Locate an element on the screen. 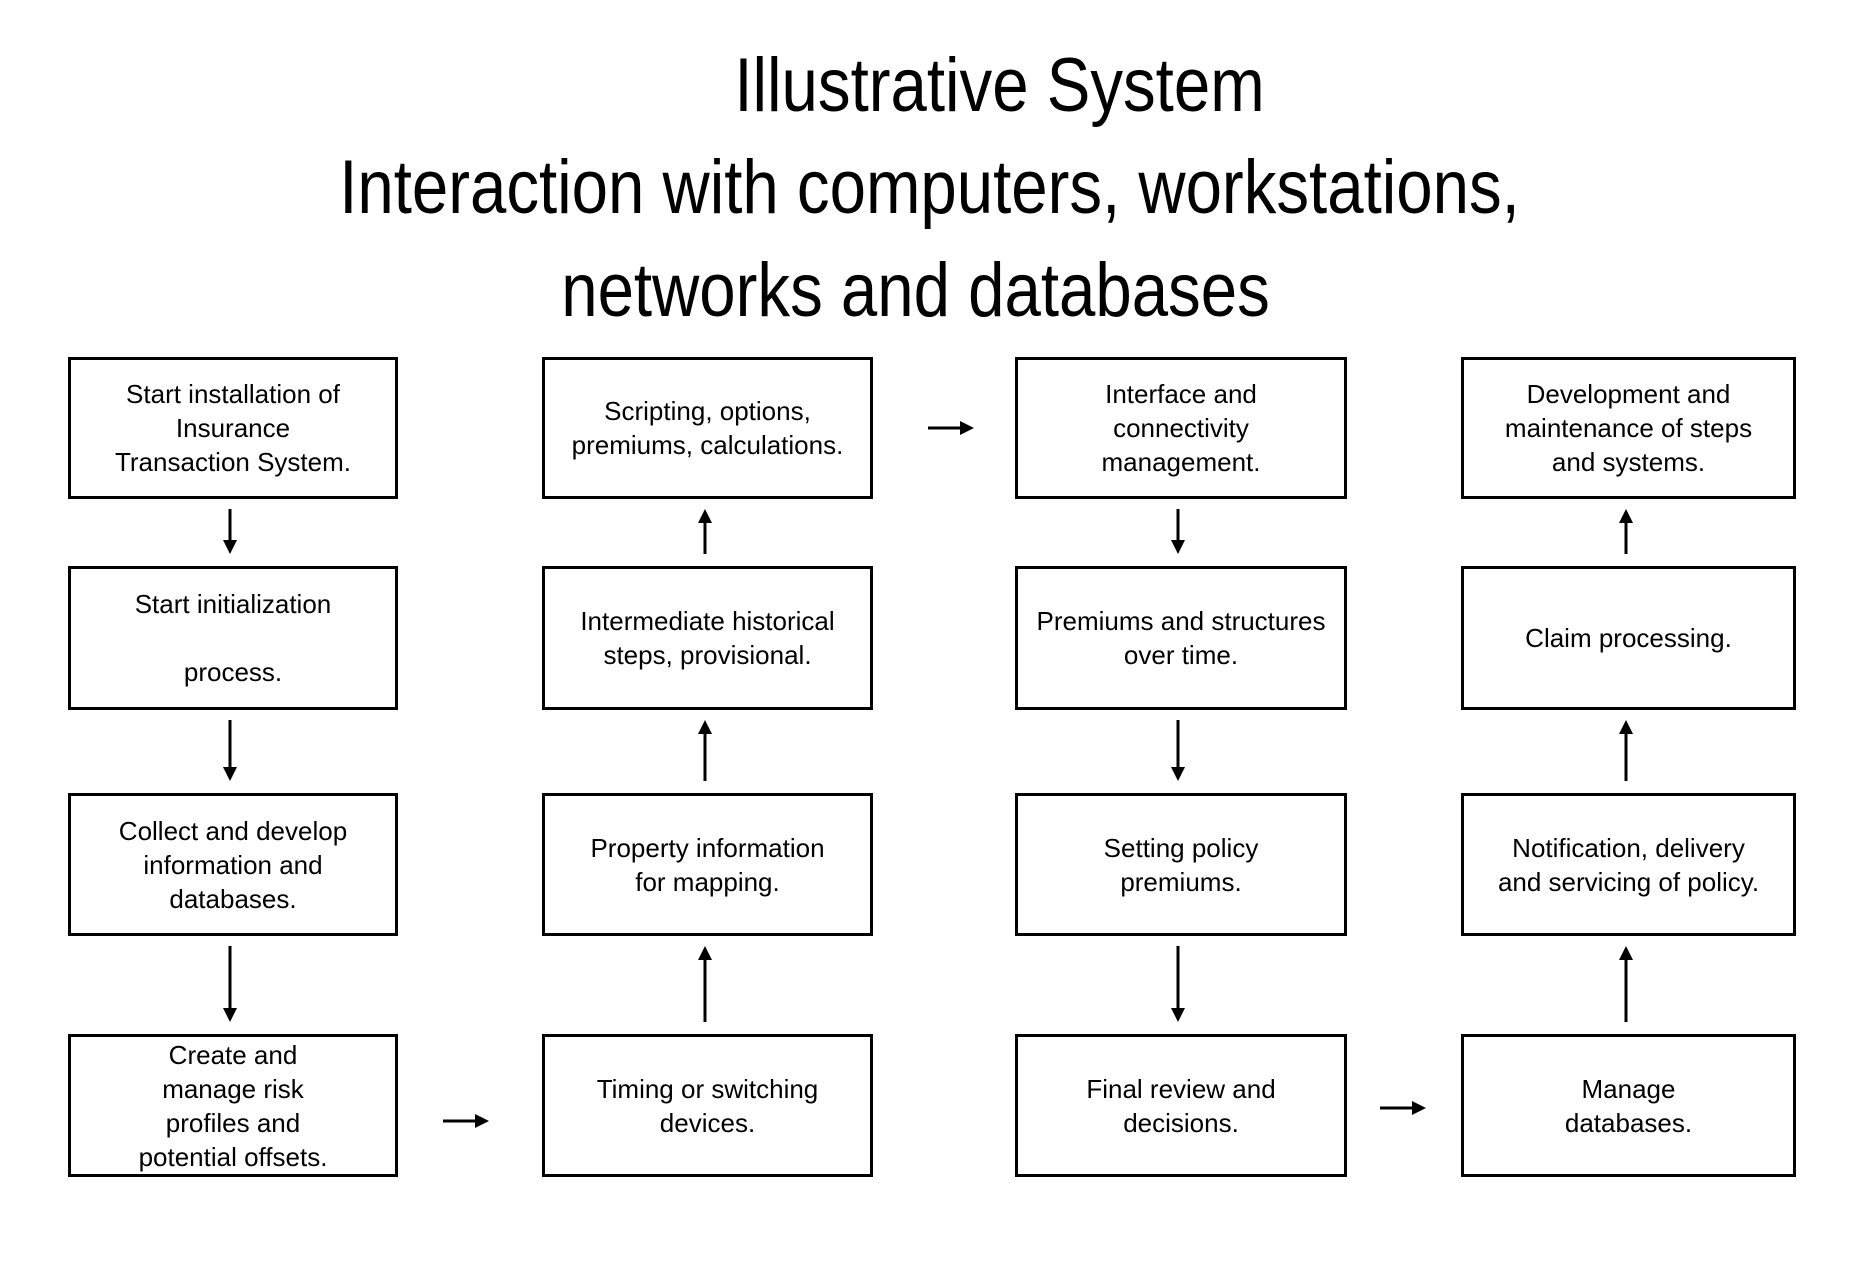  process-box-col3-row4: Final review and decisions. is located at coordinates (1181, 1105).